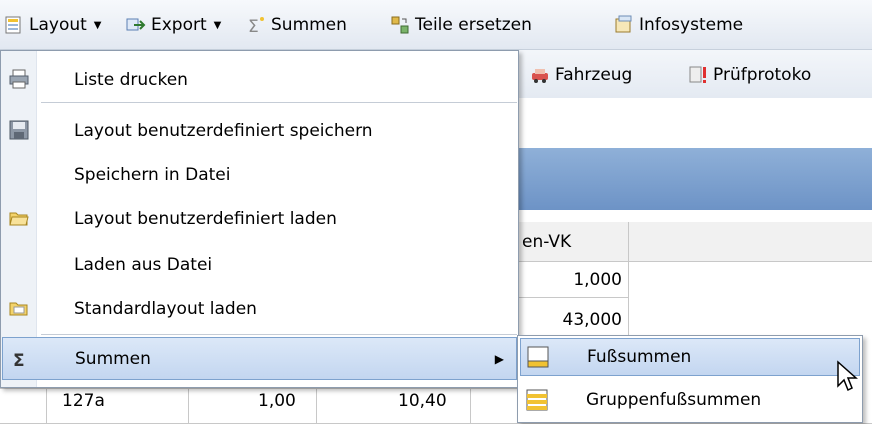 The image size is (872, 424). I want to click on vehicle-icon, so click(540, 75).